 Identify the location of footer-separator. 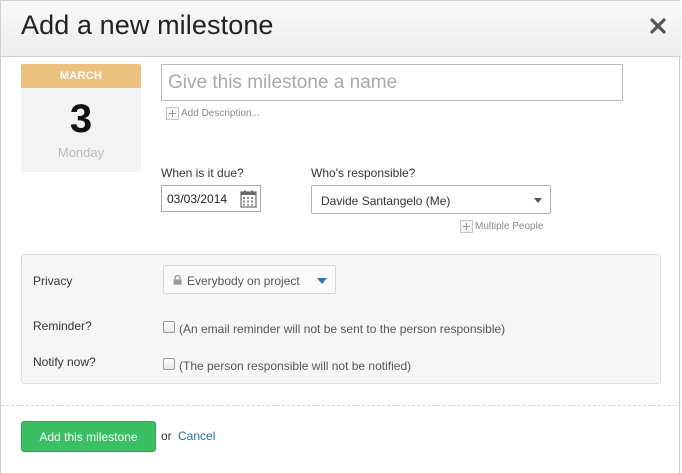
(341, 405).